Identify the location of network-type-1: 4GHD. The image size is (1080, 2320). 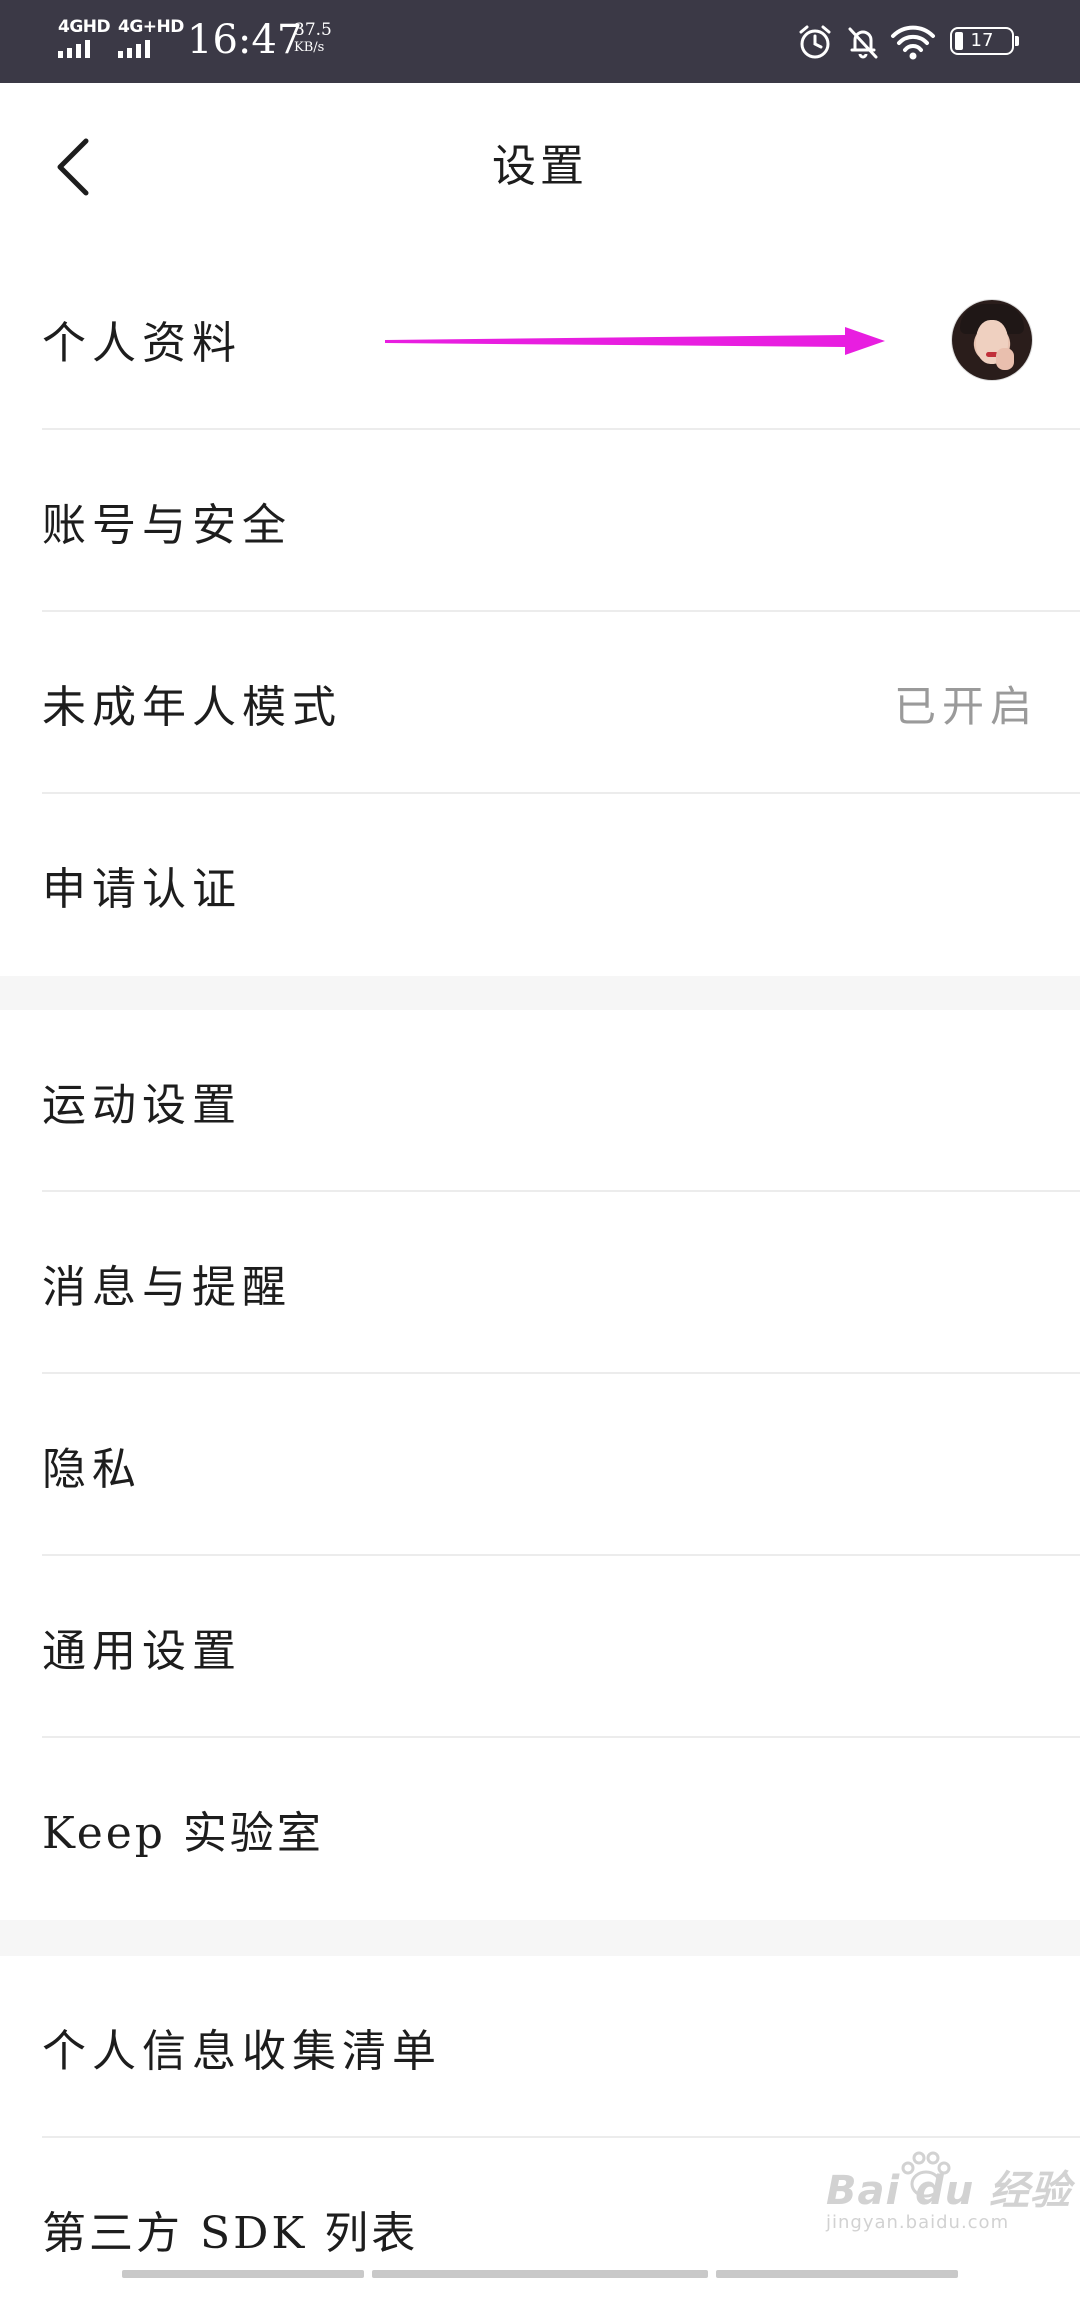
(84, 27).